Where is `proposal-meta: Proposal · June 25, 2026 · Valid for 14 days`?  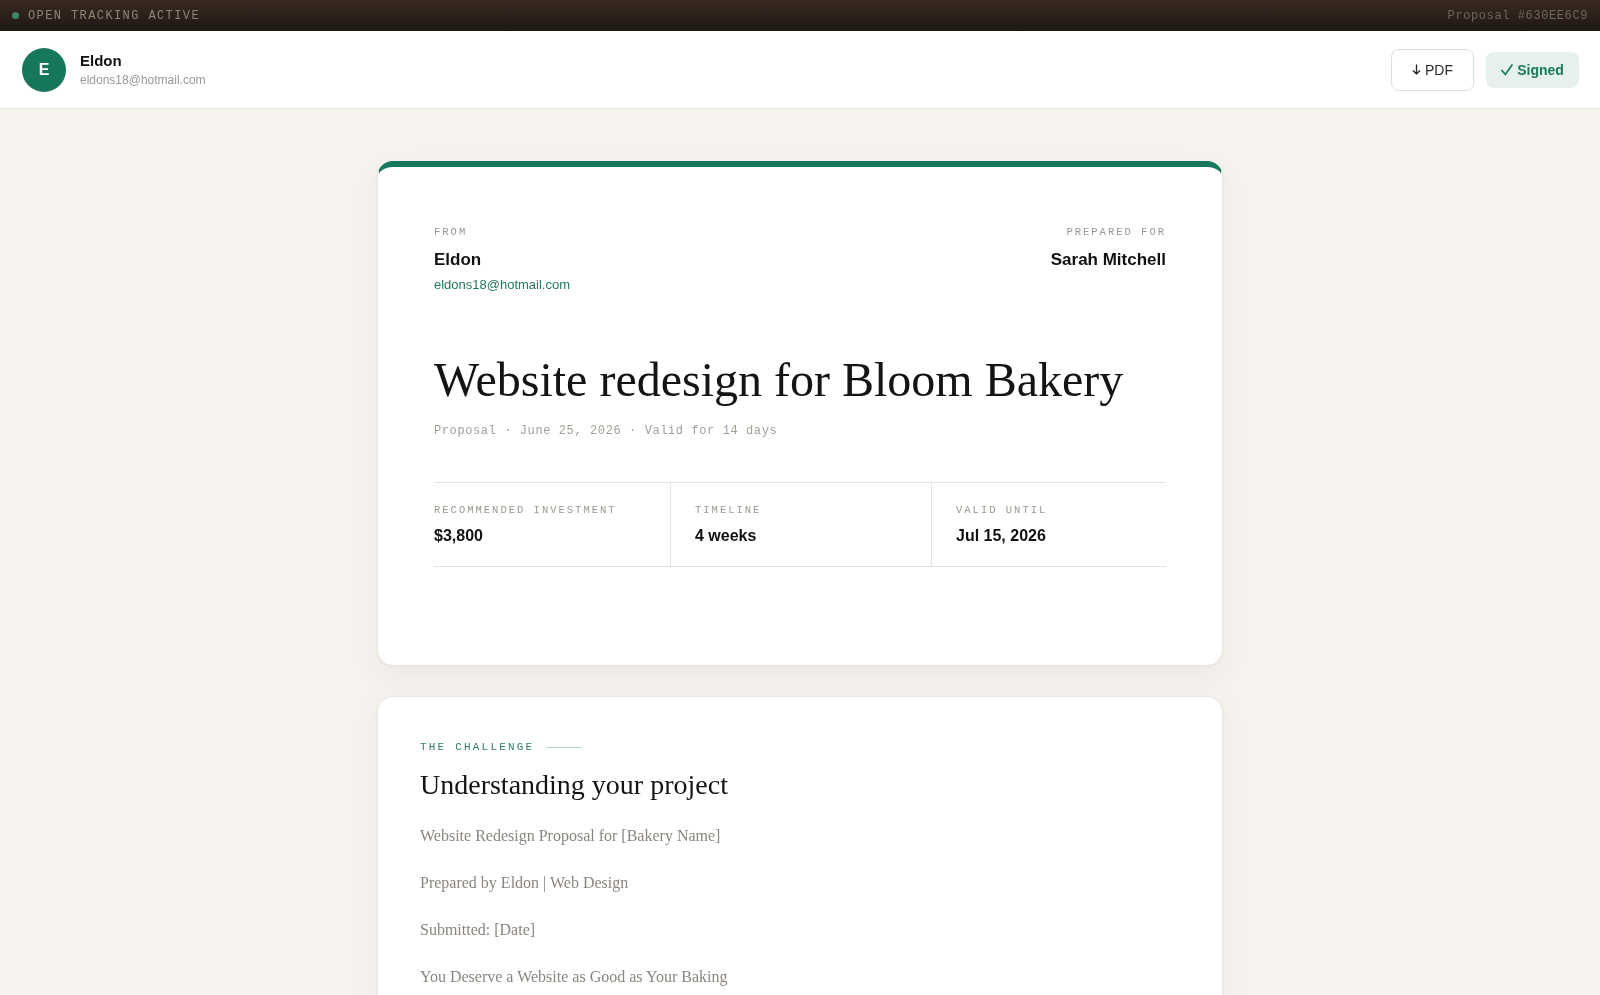
proposal-meta: Proposal · June 25, 2026 · Valid for 14 days is located at coordinates (606, 431).